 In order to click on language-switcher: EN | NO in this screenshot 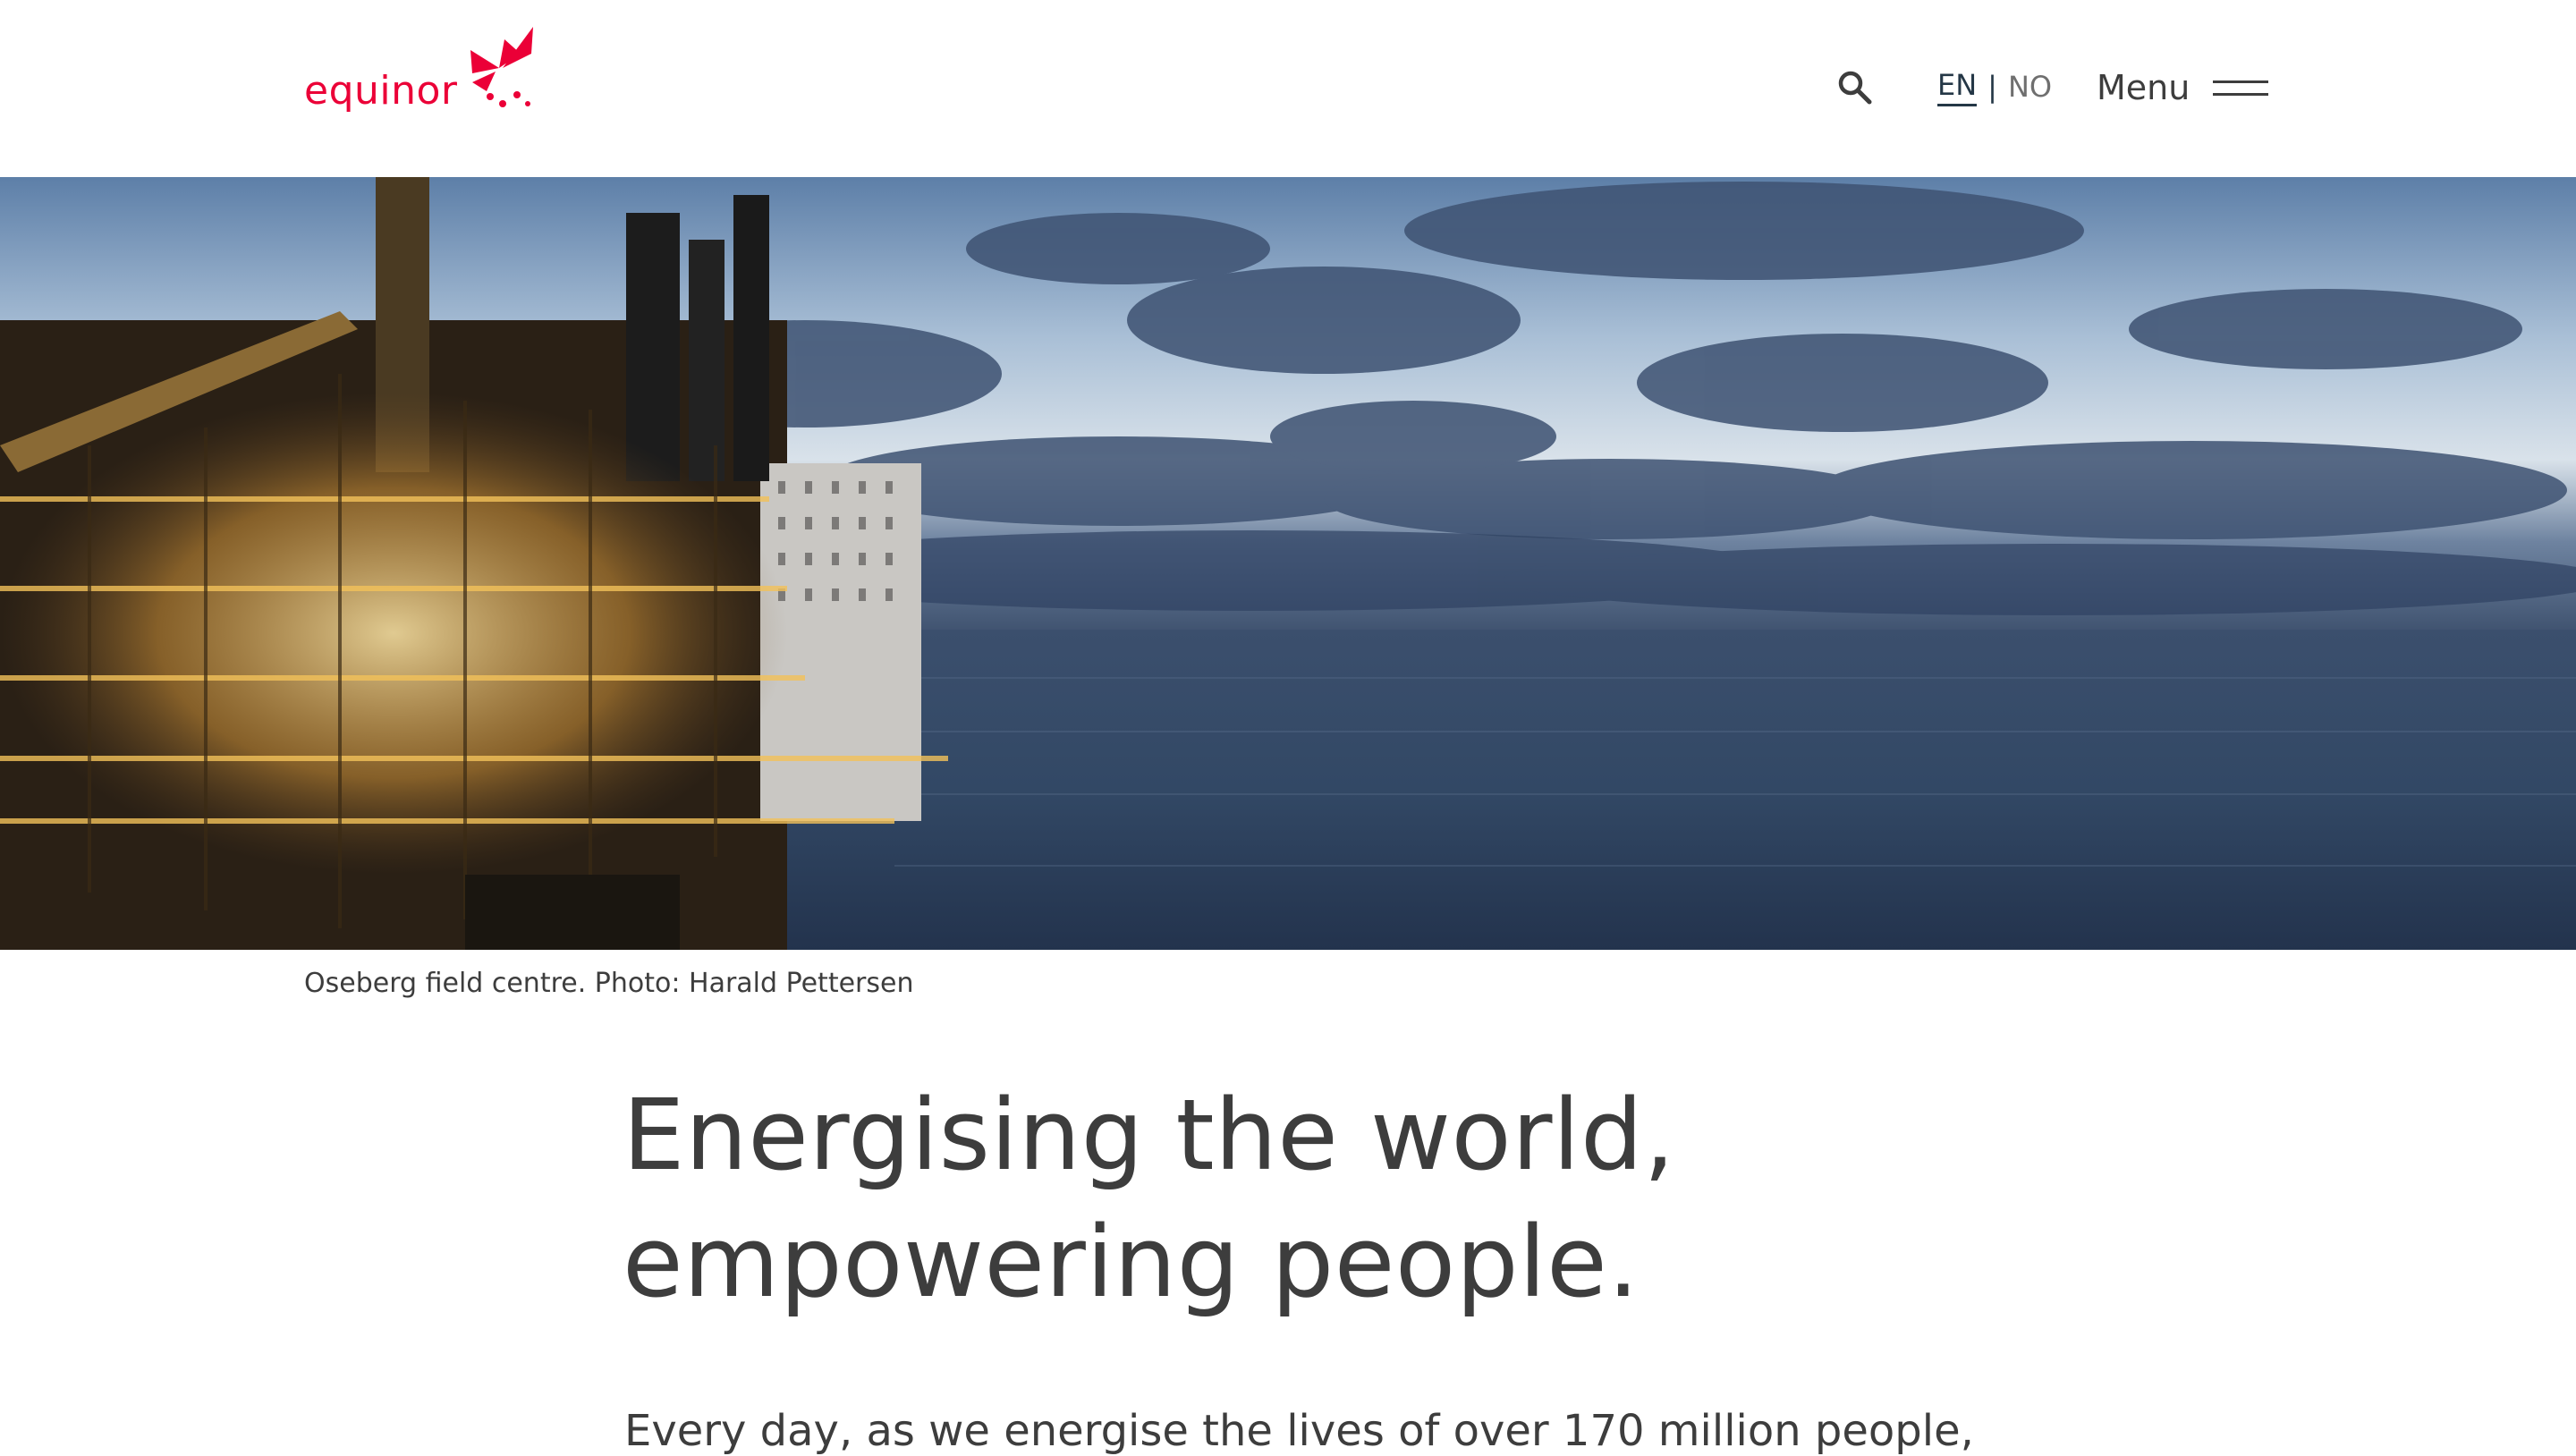, I will do `click(1994, 86)`.